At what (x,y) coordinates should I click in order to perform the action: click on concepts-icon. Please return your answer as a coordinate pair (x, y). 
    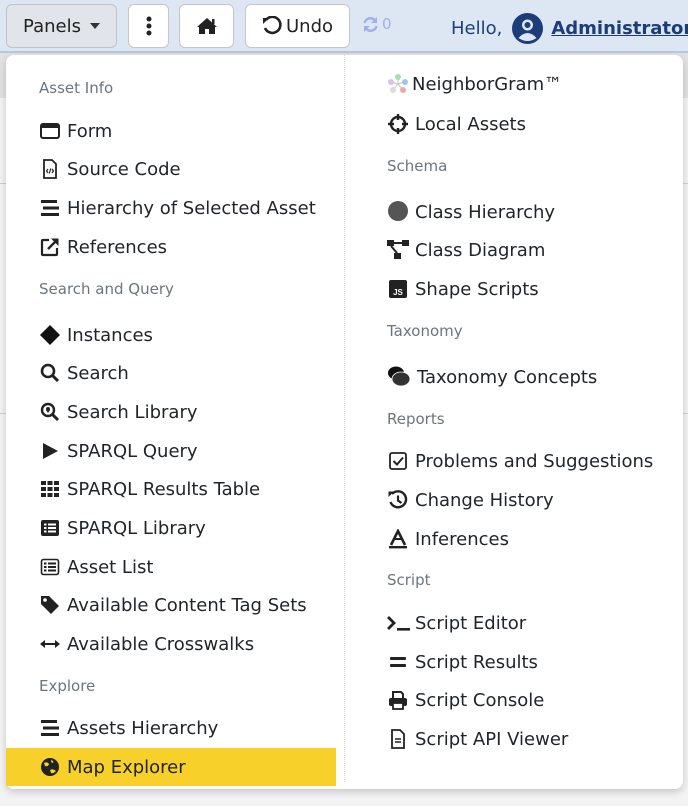
    Looking at the image, I should click on (399, 377).